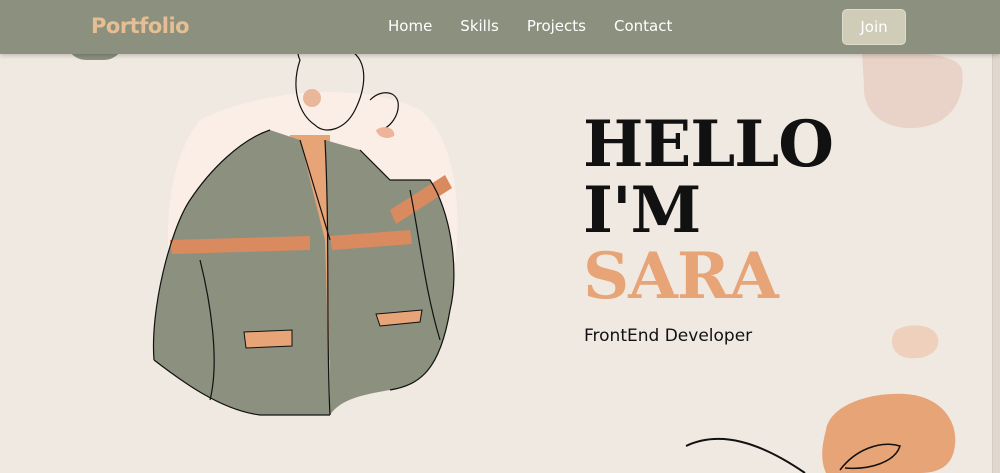 The width and height of the screenshot is (1000, 473). I want to click on hero-heading: HELLO I'M SARA, so click(708, 210).